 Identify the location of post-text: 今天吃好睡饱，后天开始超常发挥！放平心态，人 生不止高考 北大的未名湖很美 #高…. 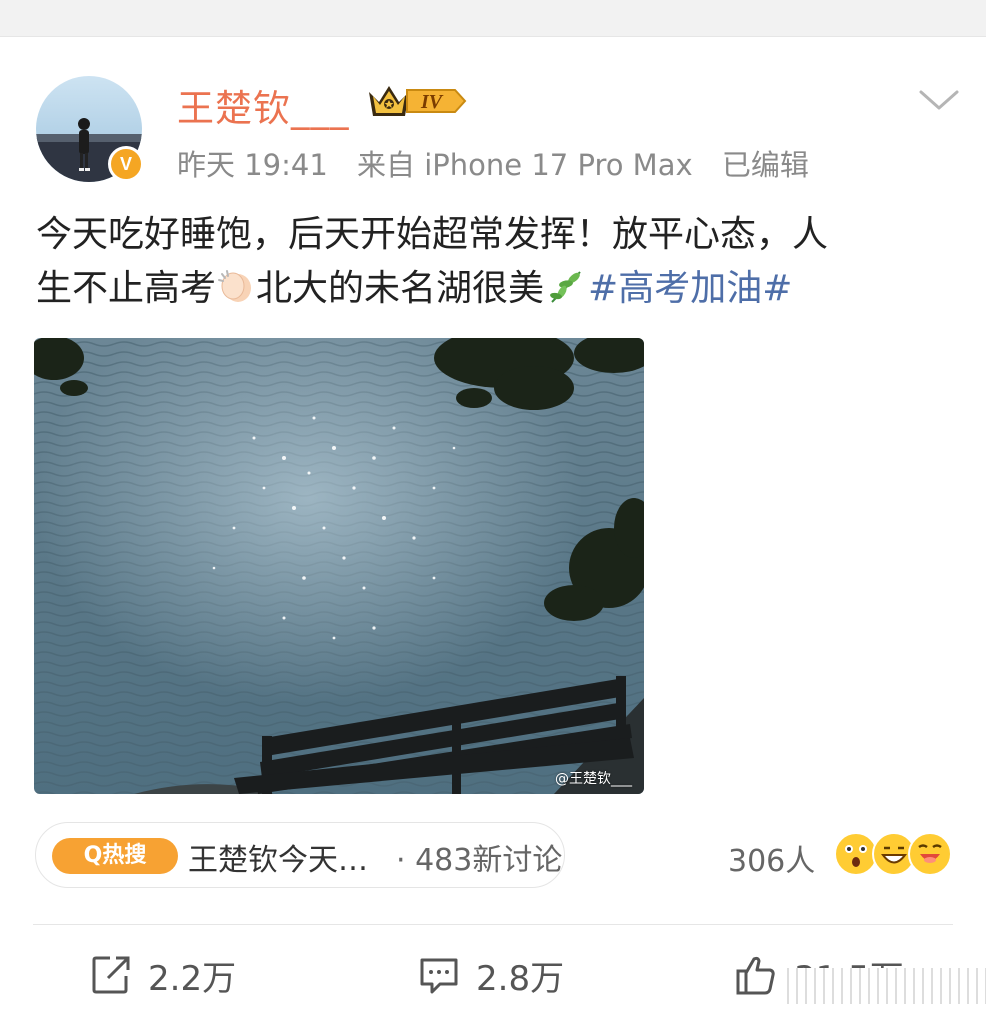
(491, 262).